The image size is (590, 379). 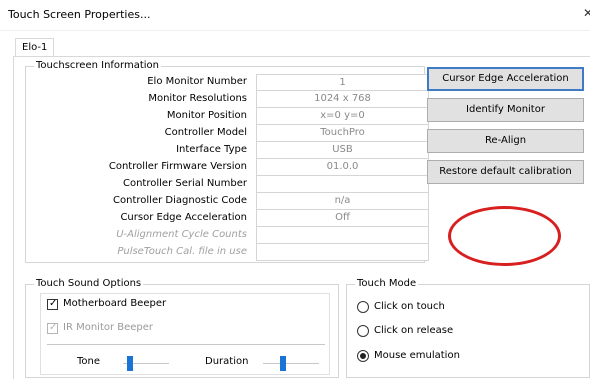 I want to click on info-label: Monitor Position, so click(x=206, y=115).